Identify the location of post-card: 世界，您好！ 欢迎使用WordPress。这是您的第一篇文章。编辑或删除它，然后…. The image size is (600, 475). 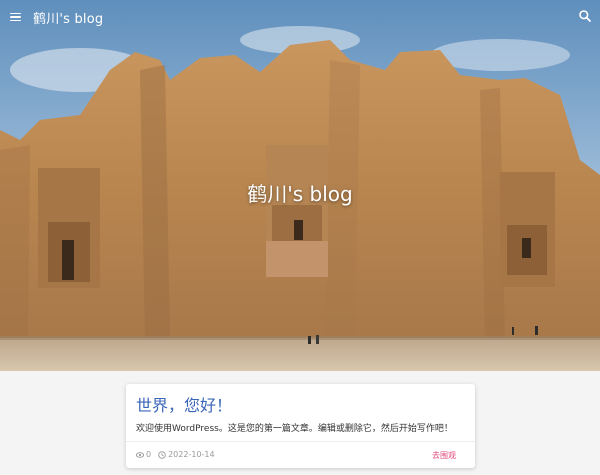
(300, 426).